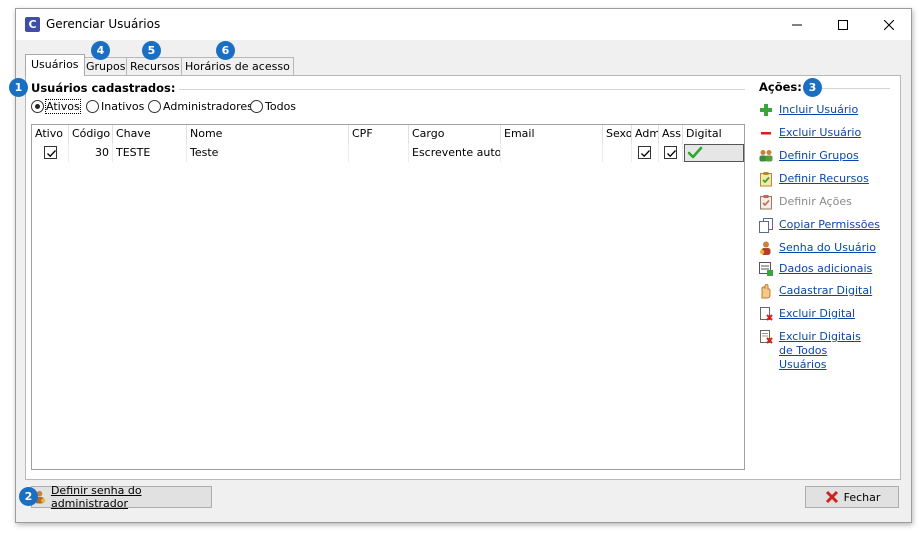 The image size is (924, 536). What do you see at coordinates (824, 178) in the screenshot?
I see `action-definir-recursos-label: Definir Recursos` at bounding box center [824, 178].